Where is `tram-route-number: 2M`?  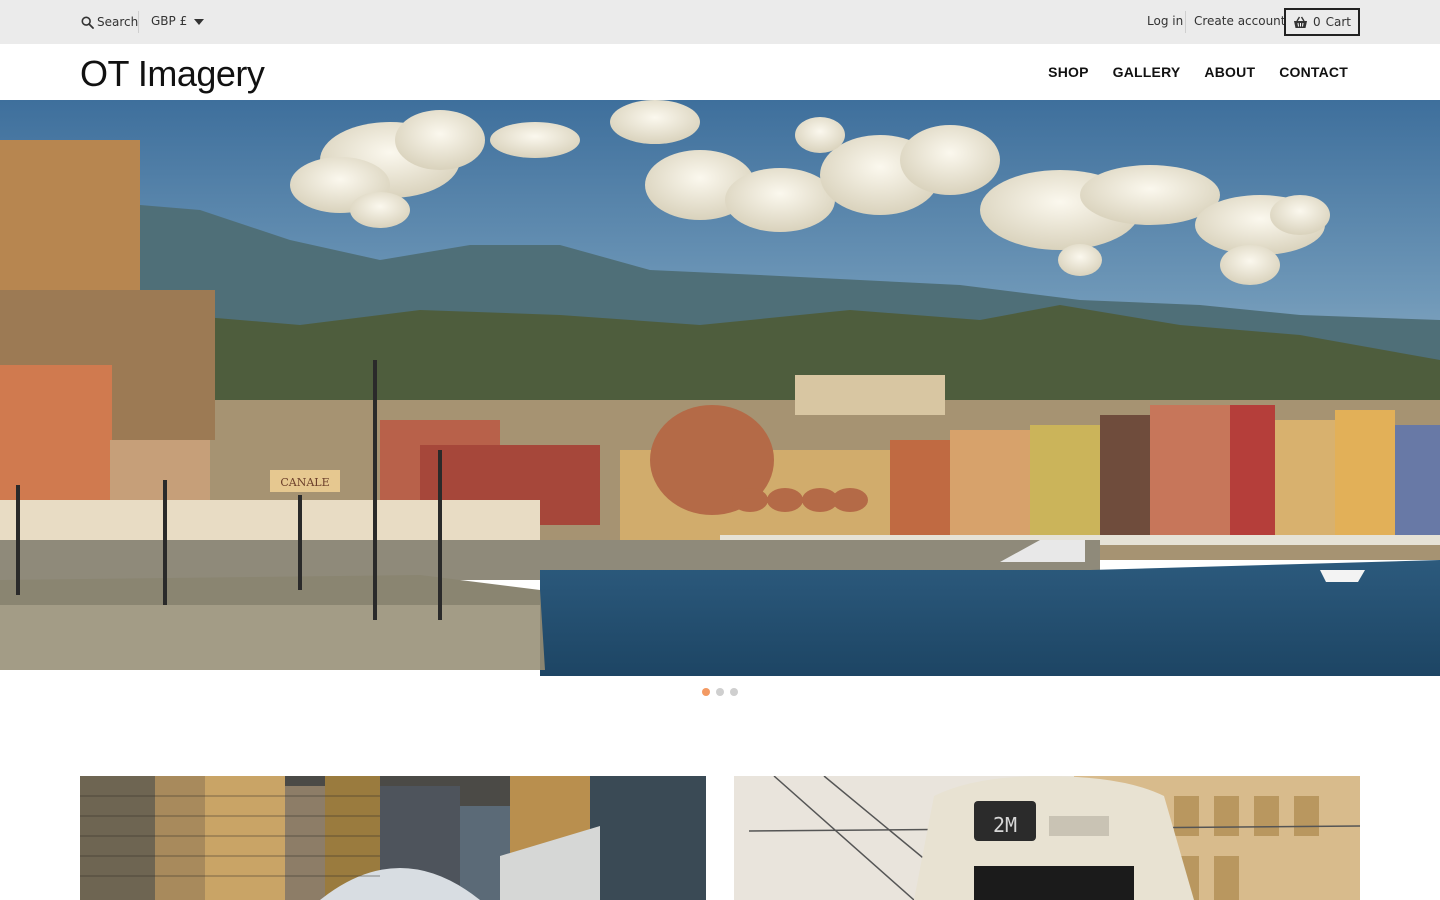 tram-route-number: 2M is located at coordinates (1005, 825).